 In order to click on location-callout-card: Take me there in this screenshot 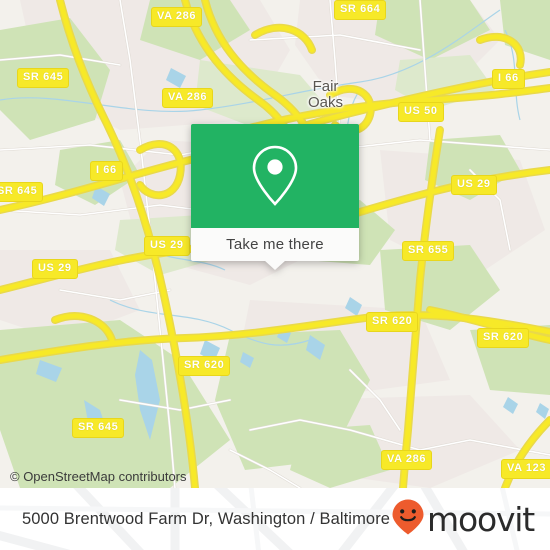, I will do `click(275, 197)`.